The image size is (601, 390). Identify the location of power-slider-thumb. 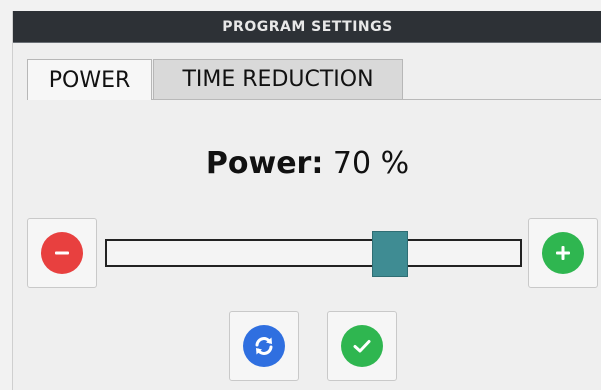
(389, 254).